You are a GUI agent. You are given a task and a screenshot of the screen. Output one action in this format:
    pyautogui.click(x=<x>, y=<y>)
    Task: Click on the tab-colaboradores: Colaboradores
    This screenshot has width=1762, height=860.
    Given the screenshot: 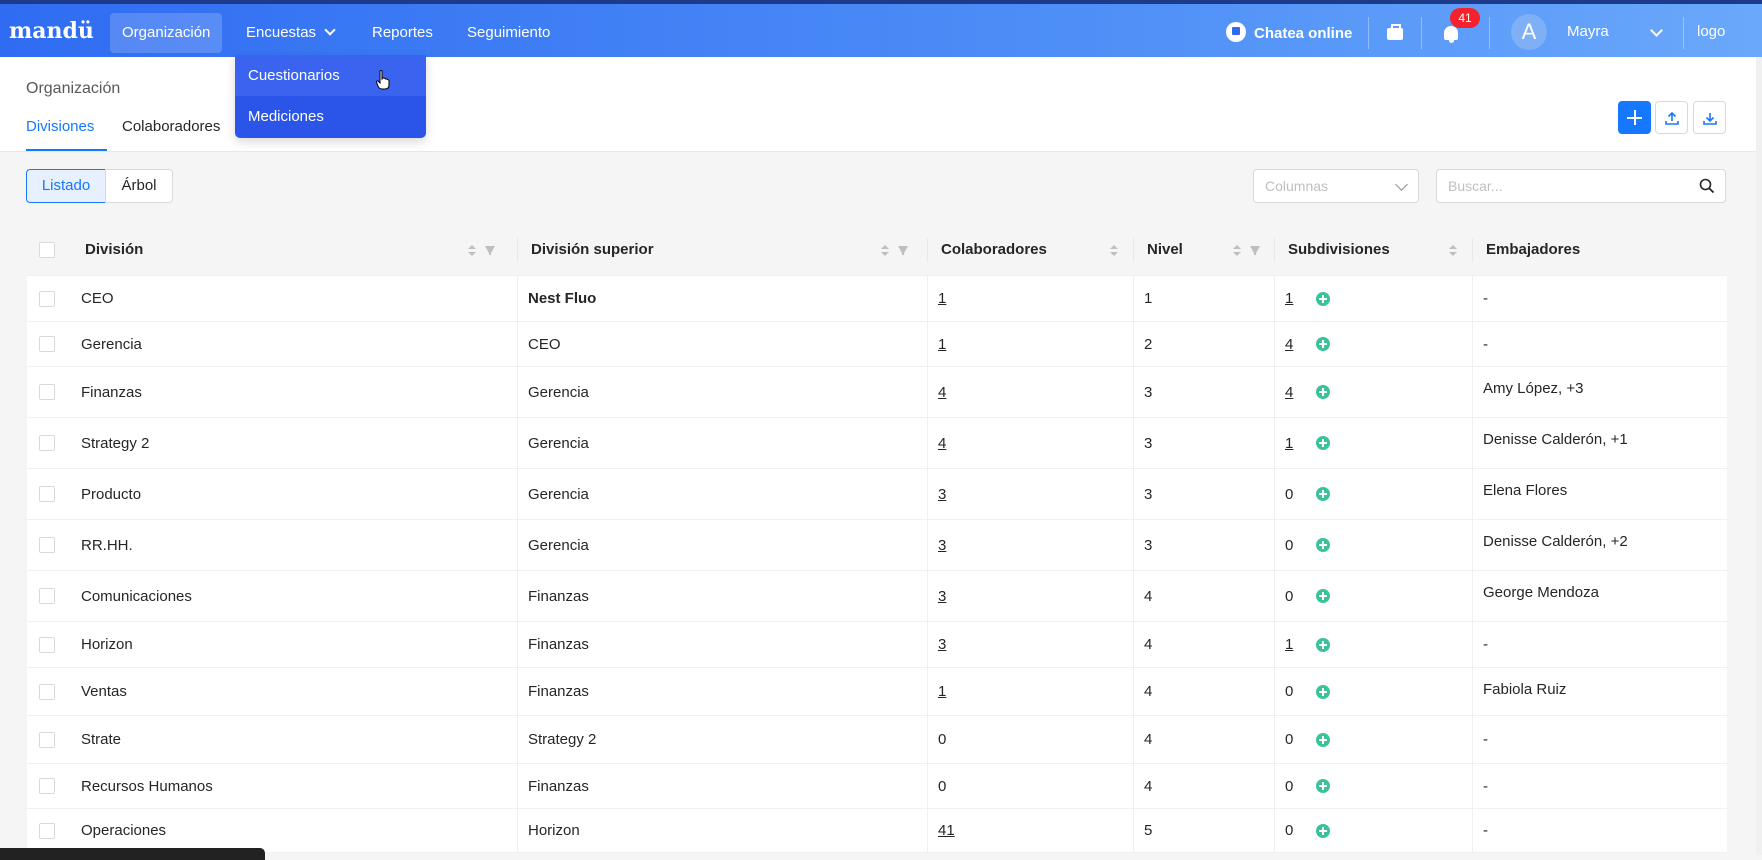 What is the action you would take?
    pyautogui.click(x=171, y=126)
    